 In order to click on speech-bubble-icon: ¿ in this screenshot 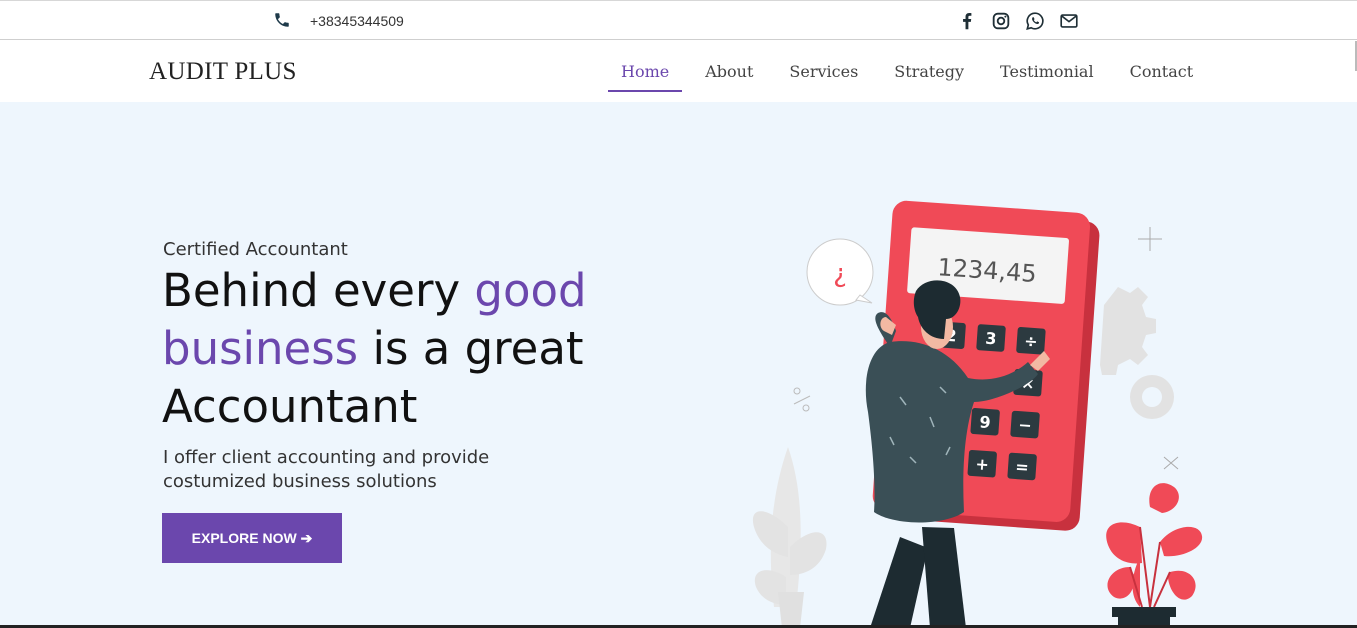, I will do `click(840, 272)`.